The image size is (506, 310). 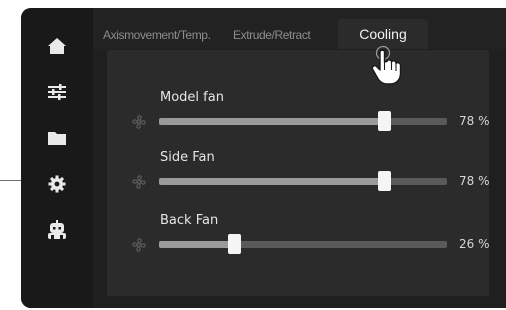 I want to click on back-fan-row: Back Fan 26 %, so click(x=298, y=238).